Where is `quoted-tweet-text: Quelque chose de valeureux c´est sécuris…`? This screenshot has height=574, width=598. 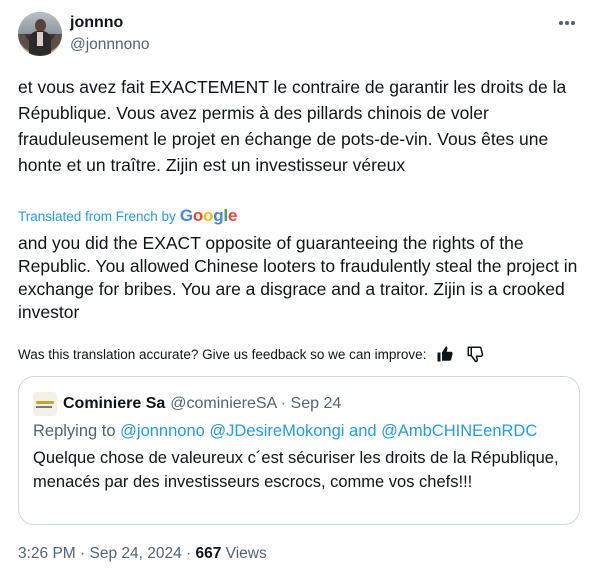
quoted-tweet-text: Quelque chose de valeureux c´est sécuris… is located at coordinates (296, 470).